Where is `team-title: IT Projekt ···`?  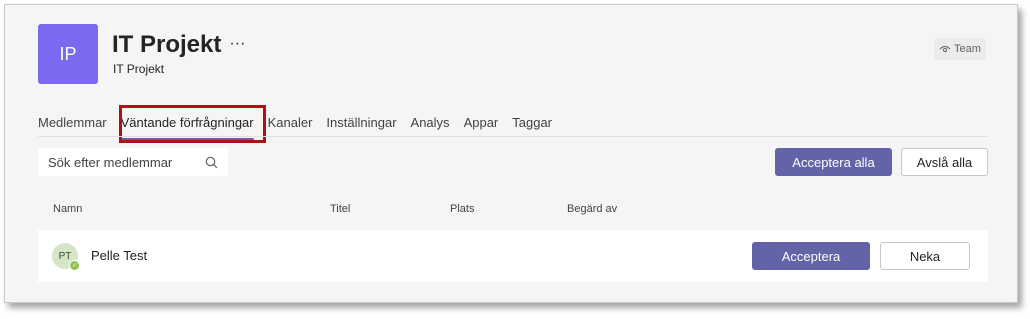 team-title: IT Projekt ··· is located at coordinates (178, 45).